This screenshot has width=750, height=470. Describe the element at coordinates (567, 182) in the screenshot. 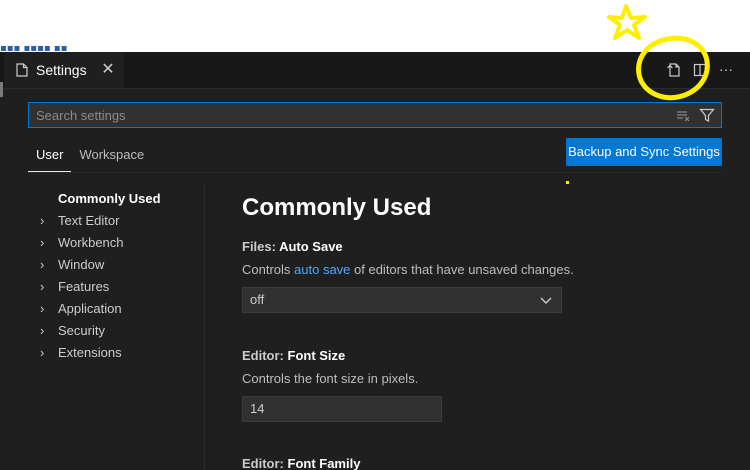

I see `annotation-dot` at that location.